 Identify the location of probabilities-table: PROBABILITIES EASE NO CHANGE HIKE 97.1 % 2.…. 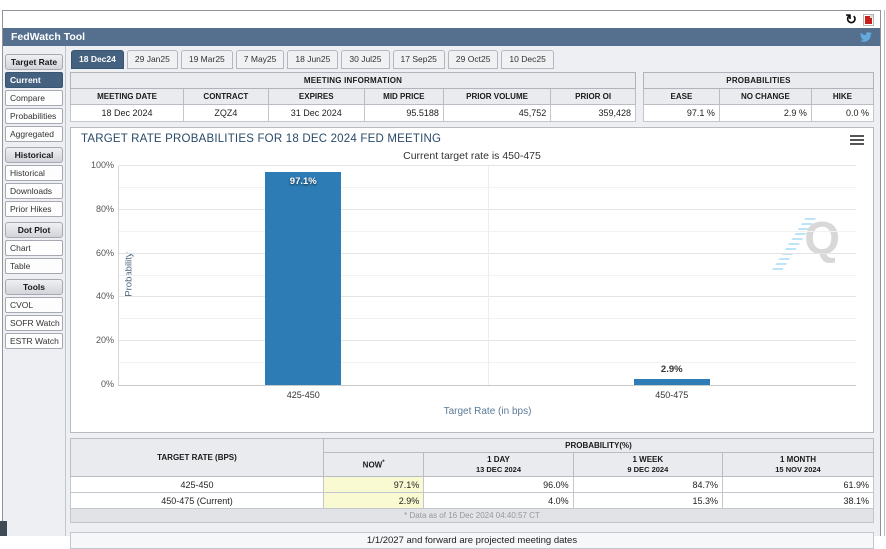
(759, 97).